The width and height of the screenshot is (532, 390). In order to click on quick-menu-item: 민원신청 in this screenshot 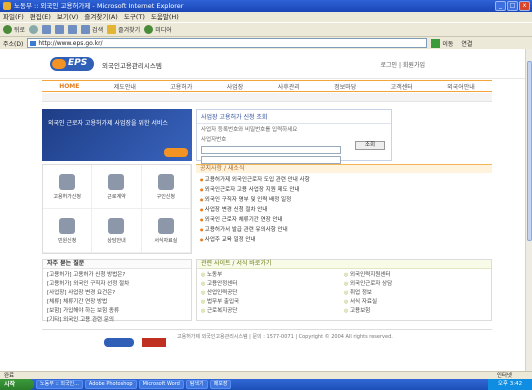, I will do `click(68, 231)`.